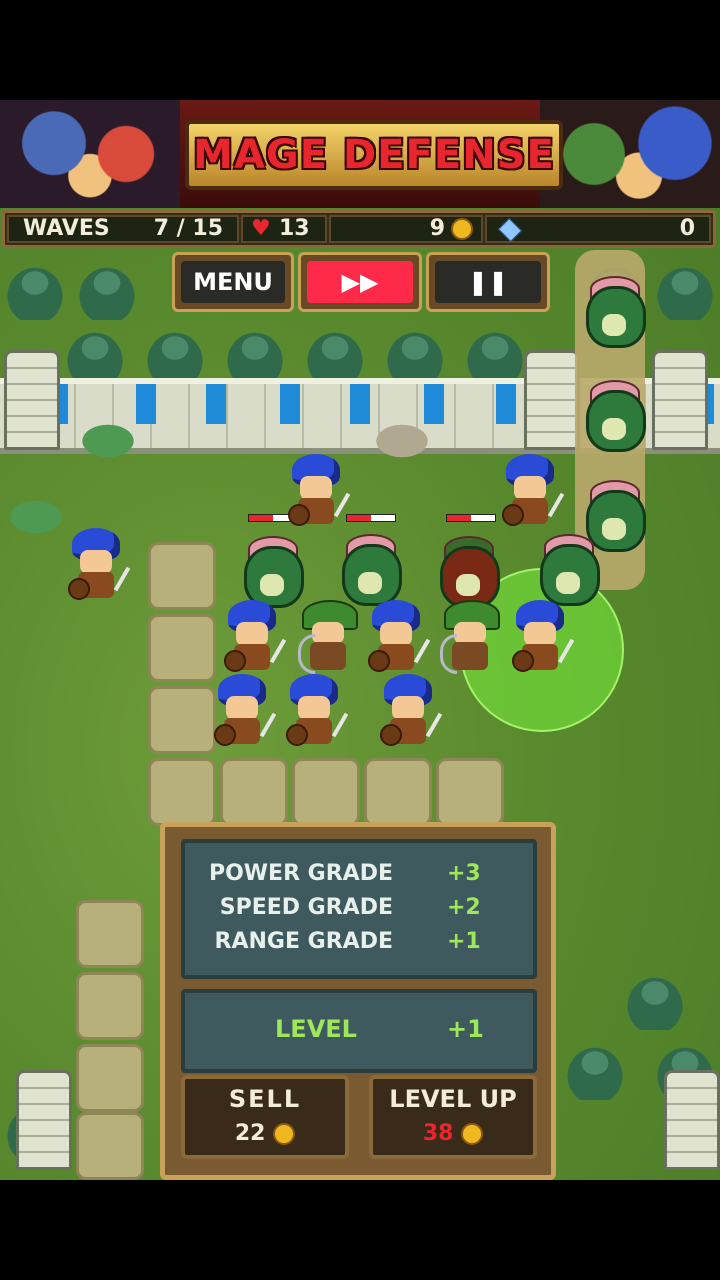  I want to click on sell-button: SELL 22, so click(265, 1117).